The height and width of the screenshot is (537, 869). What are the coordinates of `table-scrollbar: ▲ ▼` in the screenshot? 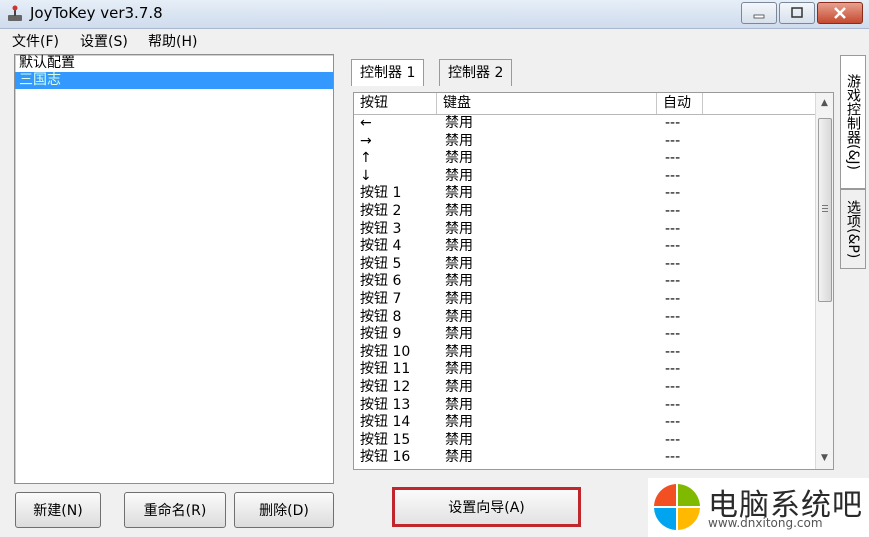 It's located at (824, 281).